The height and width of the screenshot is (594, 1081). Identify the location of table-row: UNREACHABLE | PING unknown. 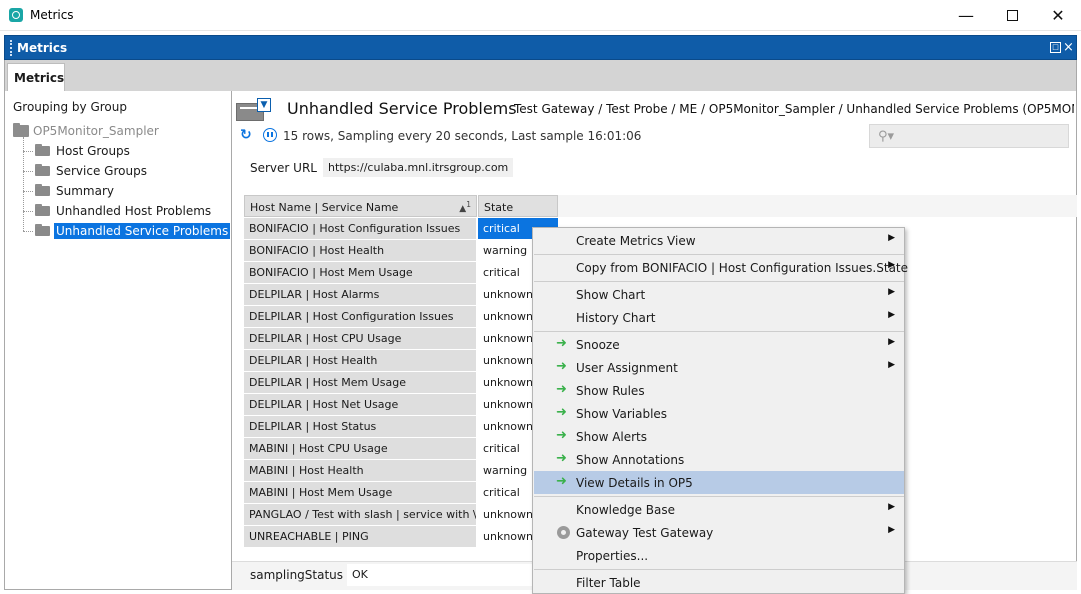
(401, 537).